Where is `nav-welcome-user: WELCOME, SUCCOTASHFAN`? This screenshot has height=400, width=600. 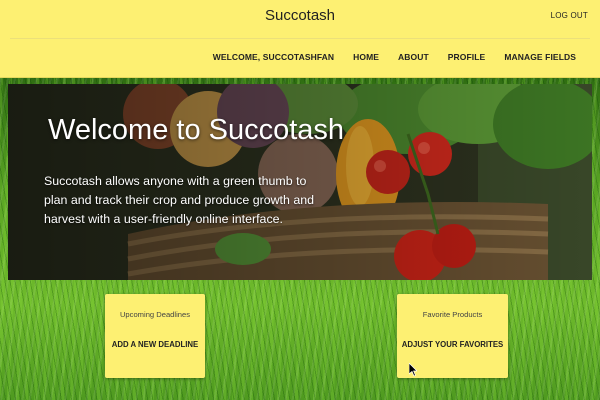 nav-welcome-user: WELCOME, SUCCOTASHFAN is located at coordinates (273, 57).